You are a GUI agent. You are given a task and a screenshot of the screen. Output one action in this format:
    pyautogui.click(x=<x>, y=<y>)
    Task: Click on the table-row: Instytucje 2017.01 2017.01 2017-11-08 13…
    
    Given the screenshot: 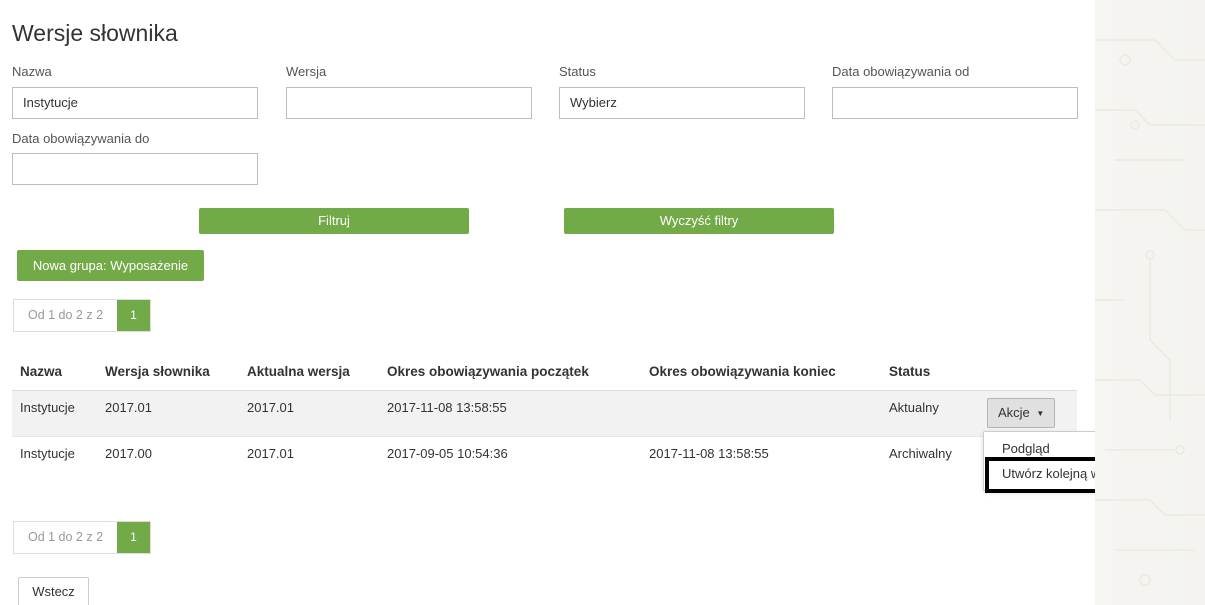 What is the action you would take?
    pyautogui.click(x=544, y=413)
    